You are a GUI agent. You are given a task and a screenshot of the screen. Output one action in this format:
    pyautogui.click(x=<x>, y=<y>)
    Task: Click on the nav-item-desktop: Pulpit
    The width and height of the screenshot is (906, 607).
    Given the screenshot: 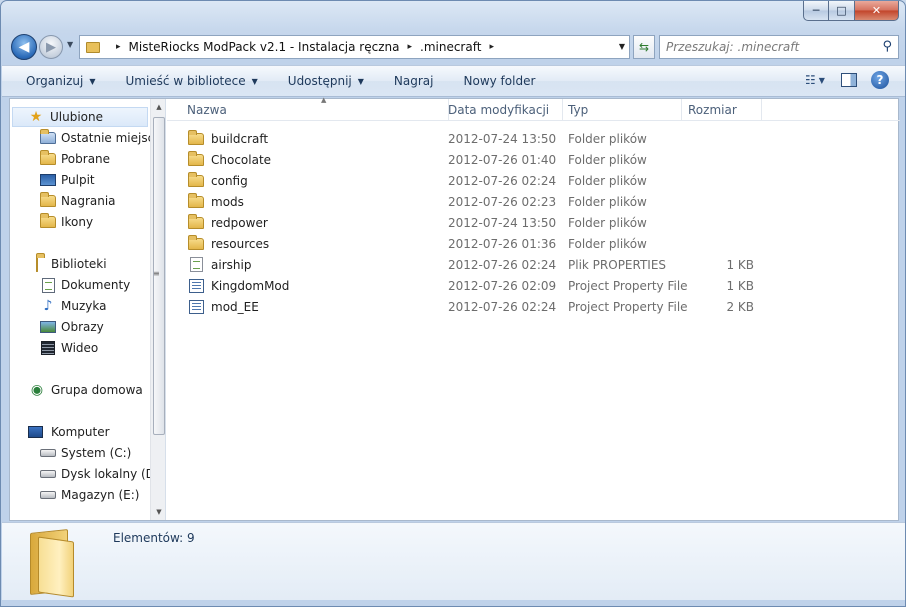 What is the action you would take?
    pyautogui.click(x=80, y=180)
    